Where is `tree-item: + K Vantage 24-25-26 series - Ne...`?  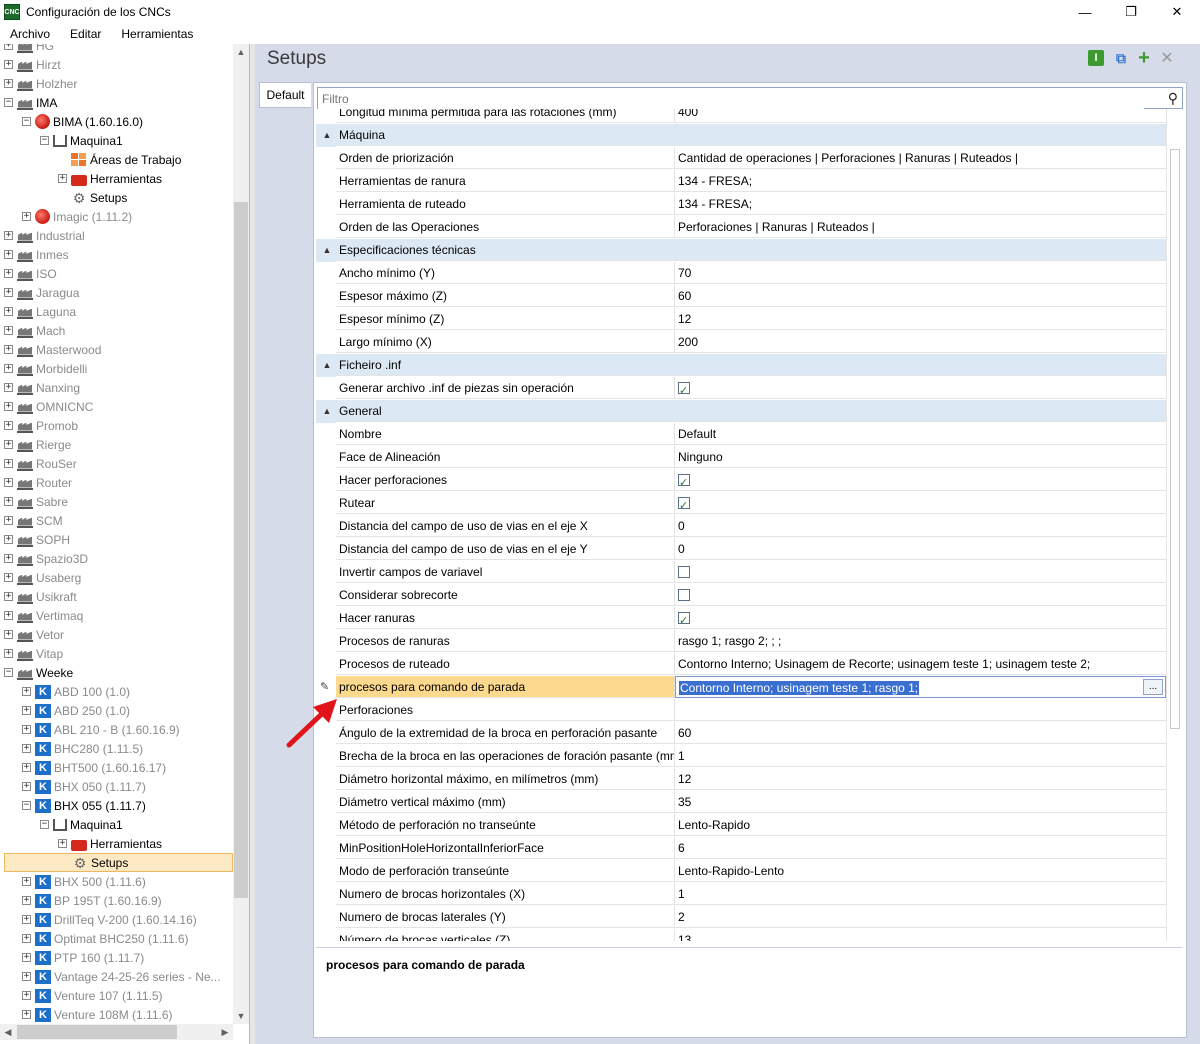 tree-item: + K Vantage 24-25-26 series - Ne... is located at coordinates (112, 976).